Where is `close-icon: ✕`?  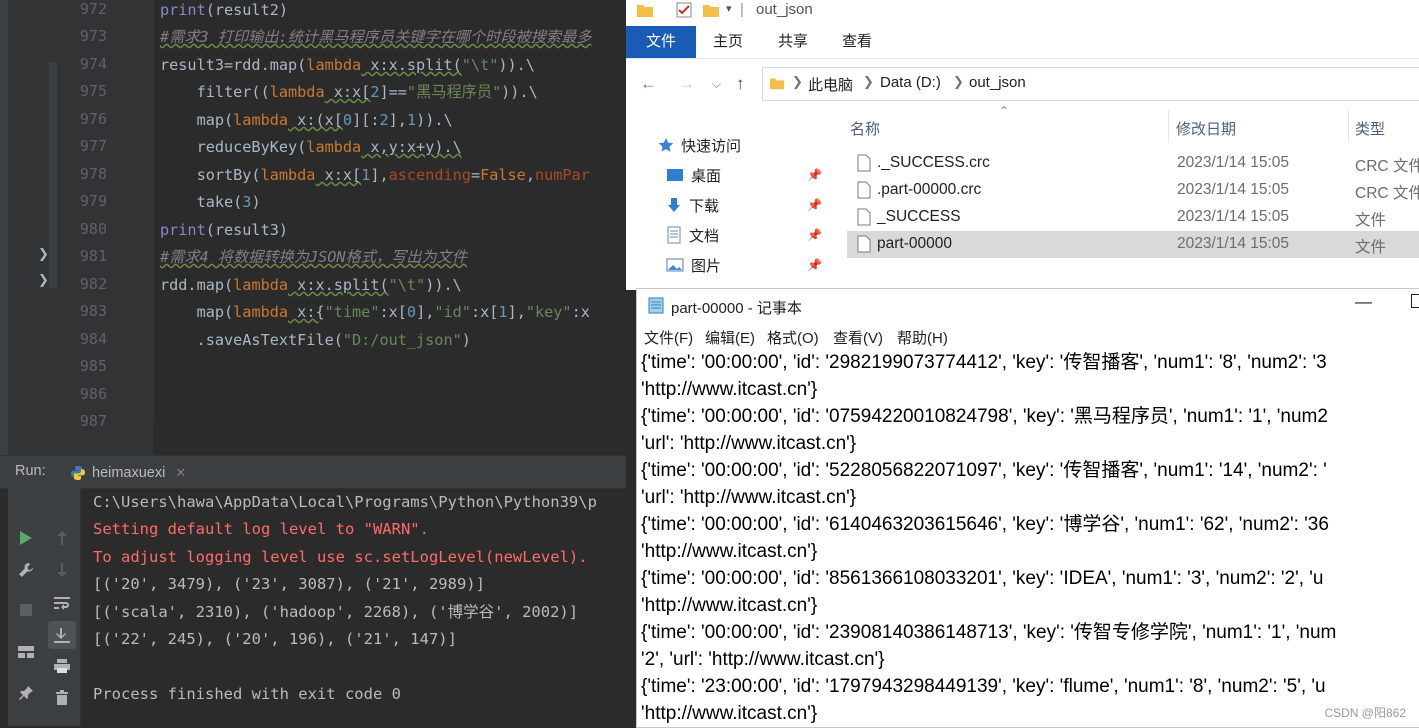 close-icon: ✕ is located at coordinates (180, 473).